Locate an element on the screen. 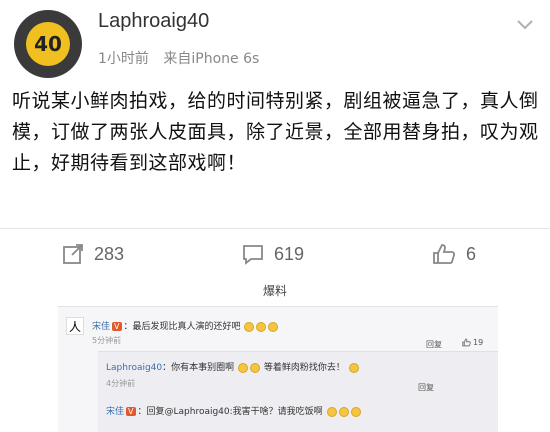  repost-button: 283 is located at coordinates (93, 254).